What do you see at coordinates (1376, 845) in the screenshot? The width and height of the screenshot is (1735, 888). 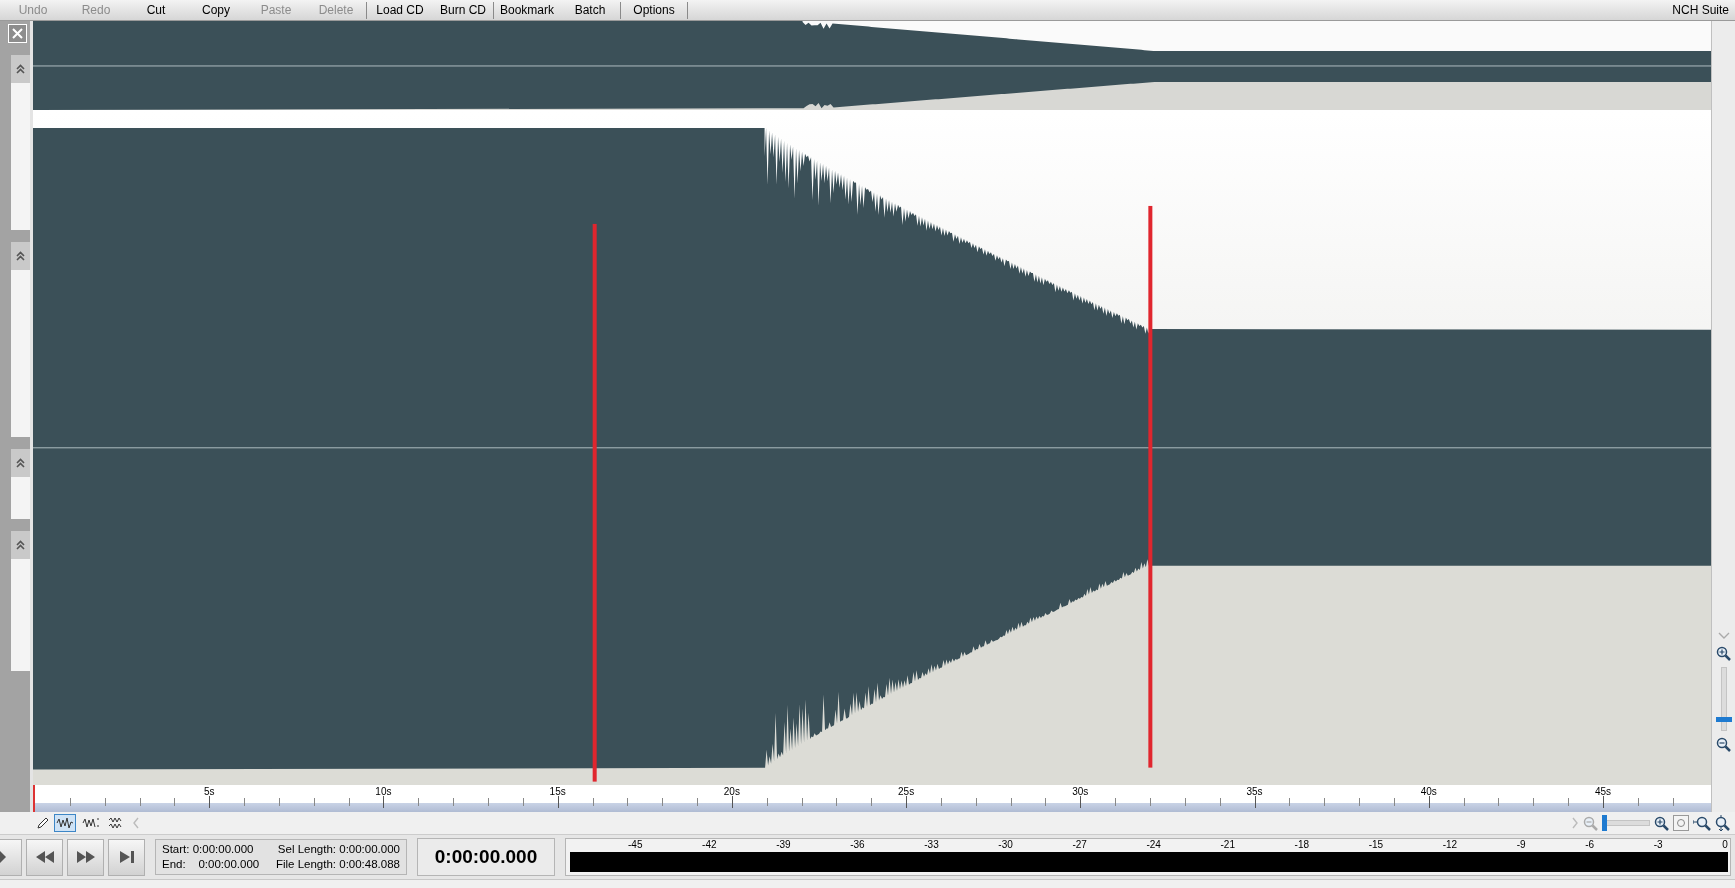 I see `meter-scale-label: -15` at bounding box center [1376, 845].